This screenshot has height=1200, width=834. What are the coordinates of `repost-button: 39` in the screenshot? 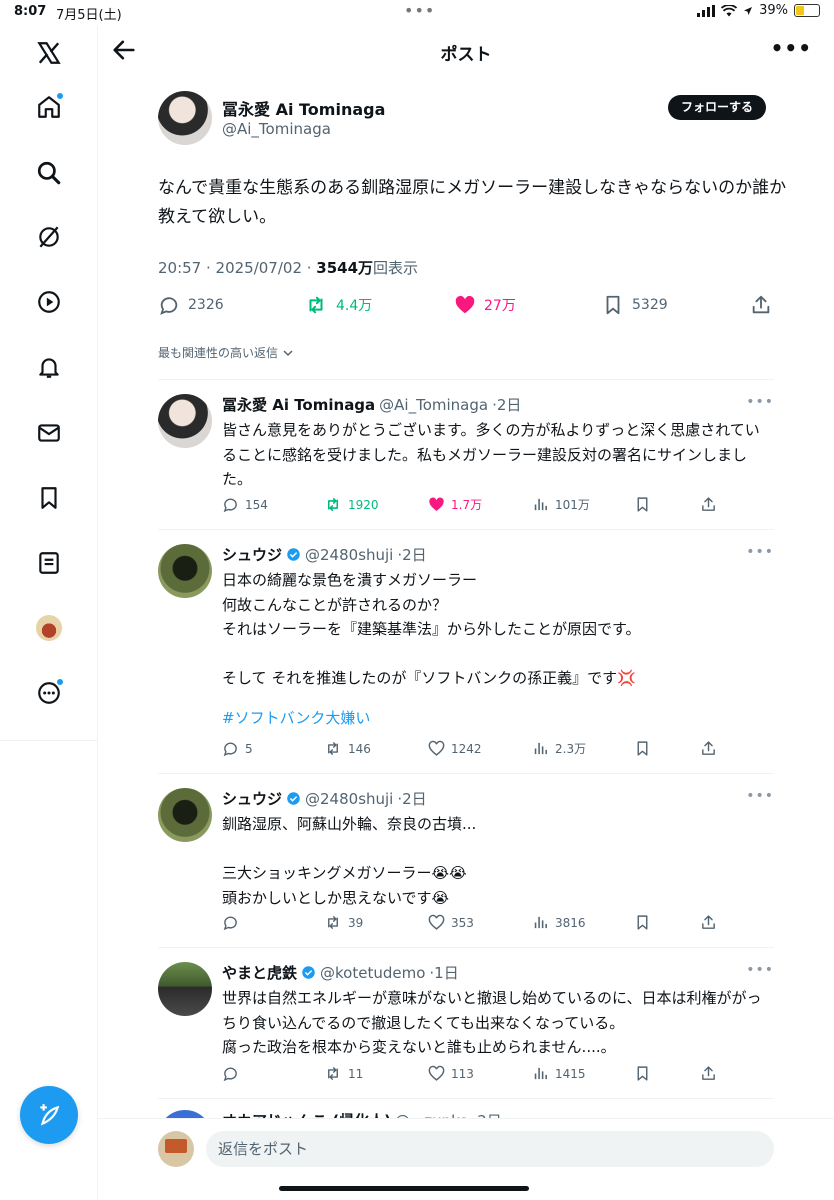 It's located at (343, 922).